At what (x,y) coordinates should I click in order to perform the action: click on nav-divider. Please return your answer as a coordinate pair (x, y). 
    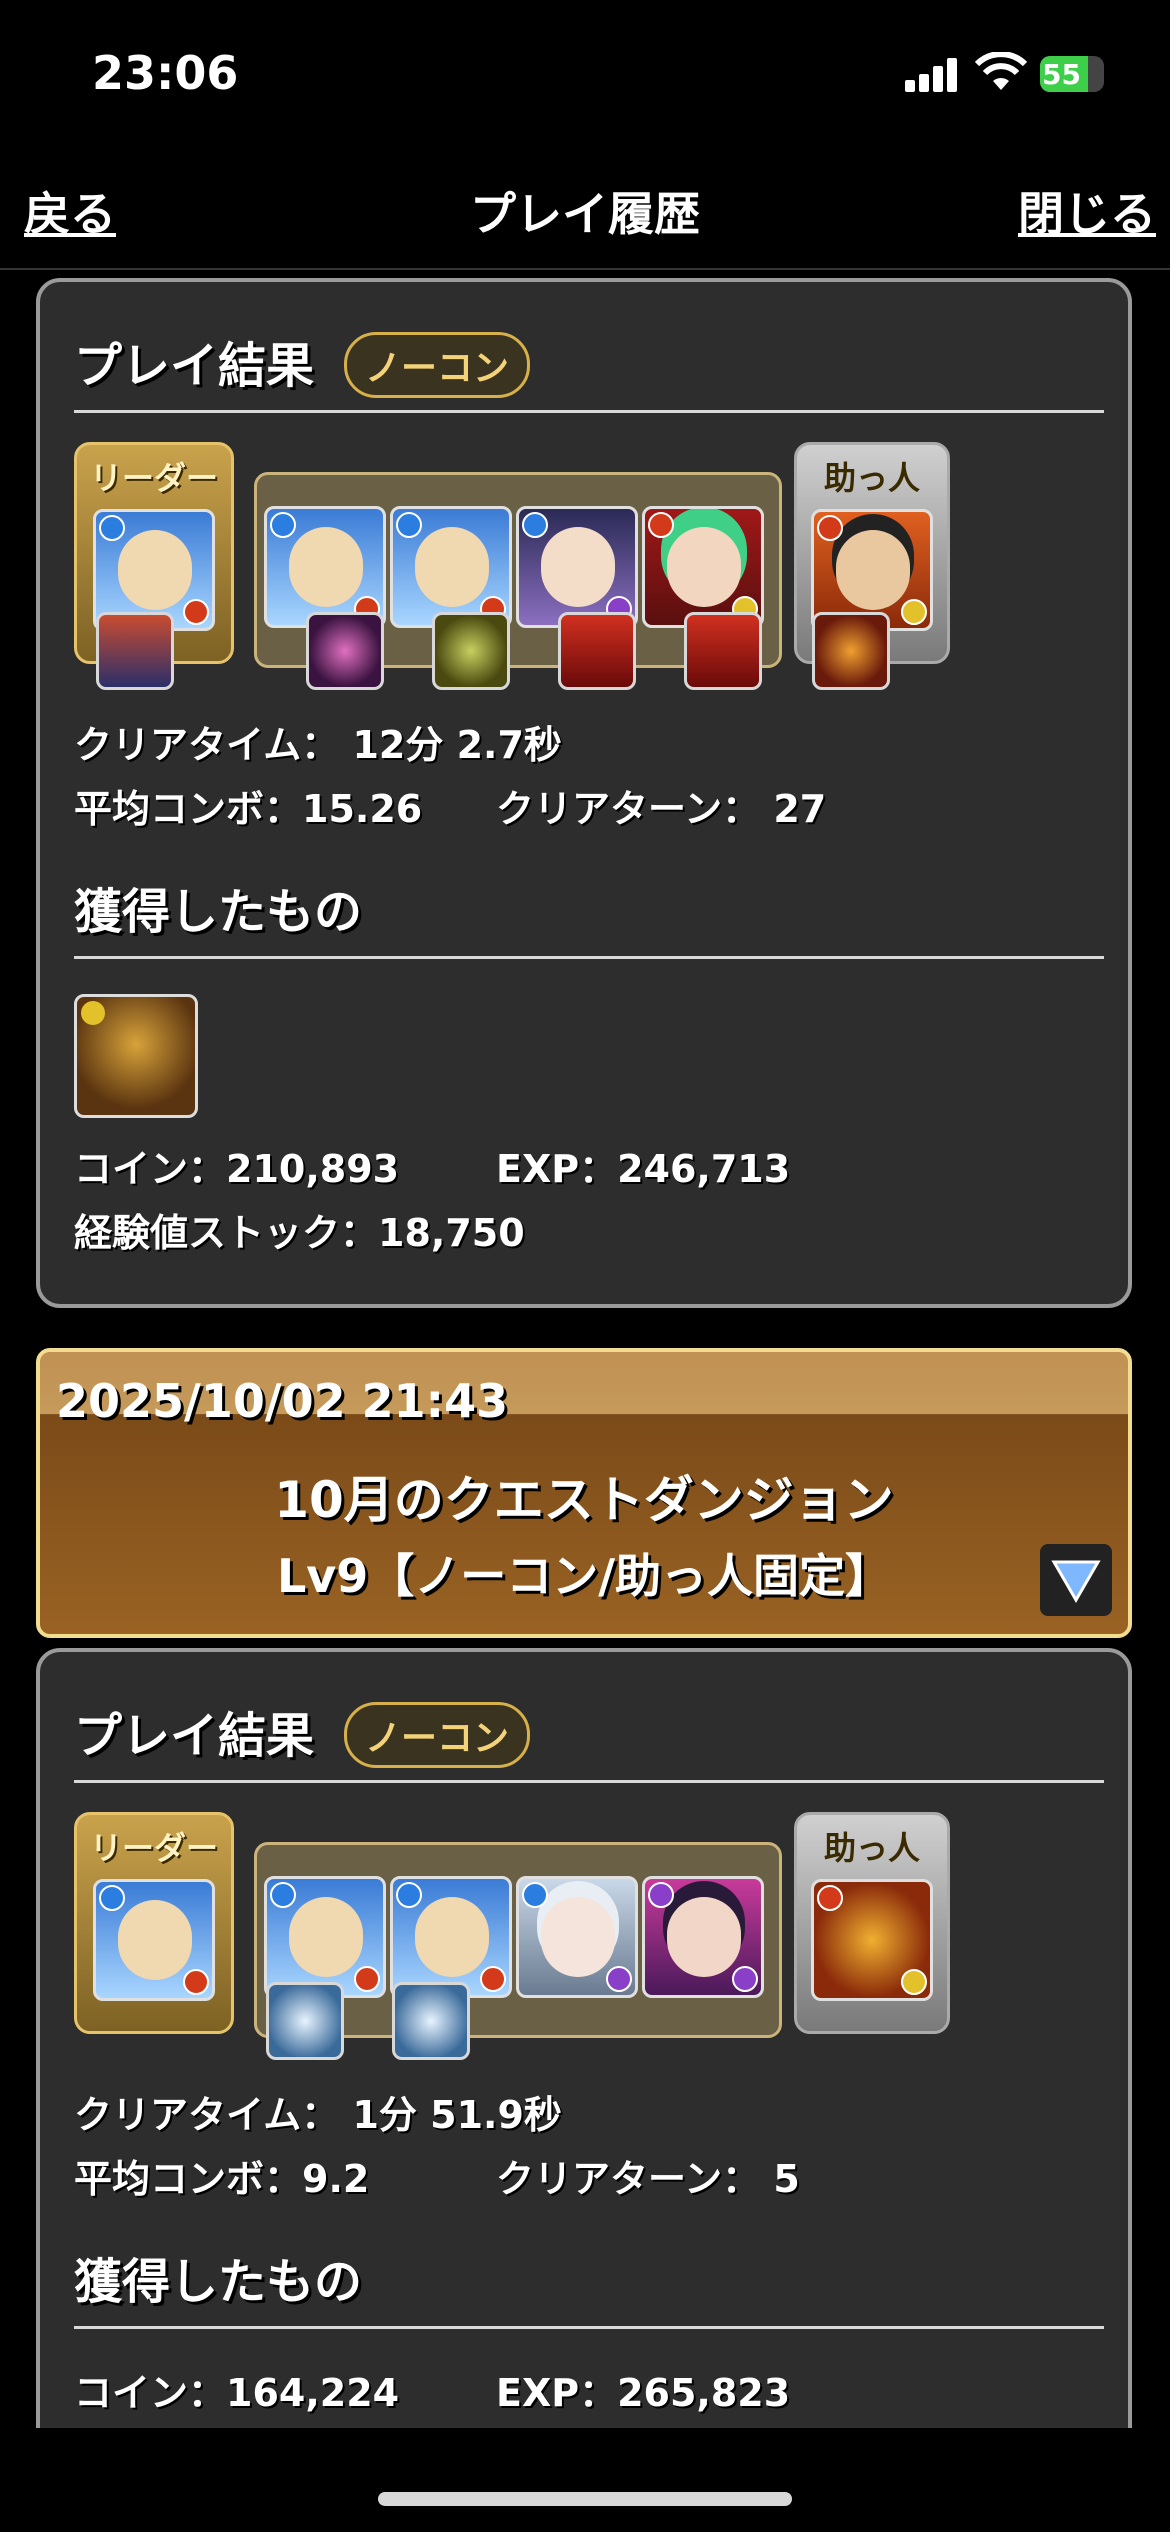
    Looking at the image, I should click on (585, 269).